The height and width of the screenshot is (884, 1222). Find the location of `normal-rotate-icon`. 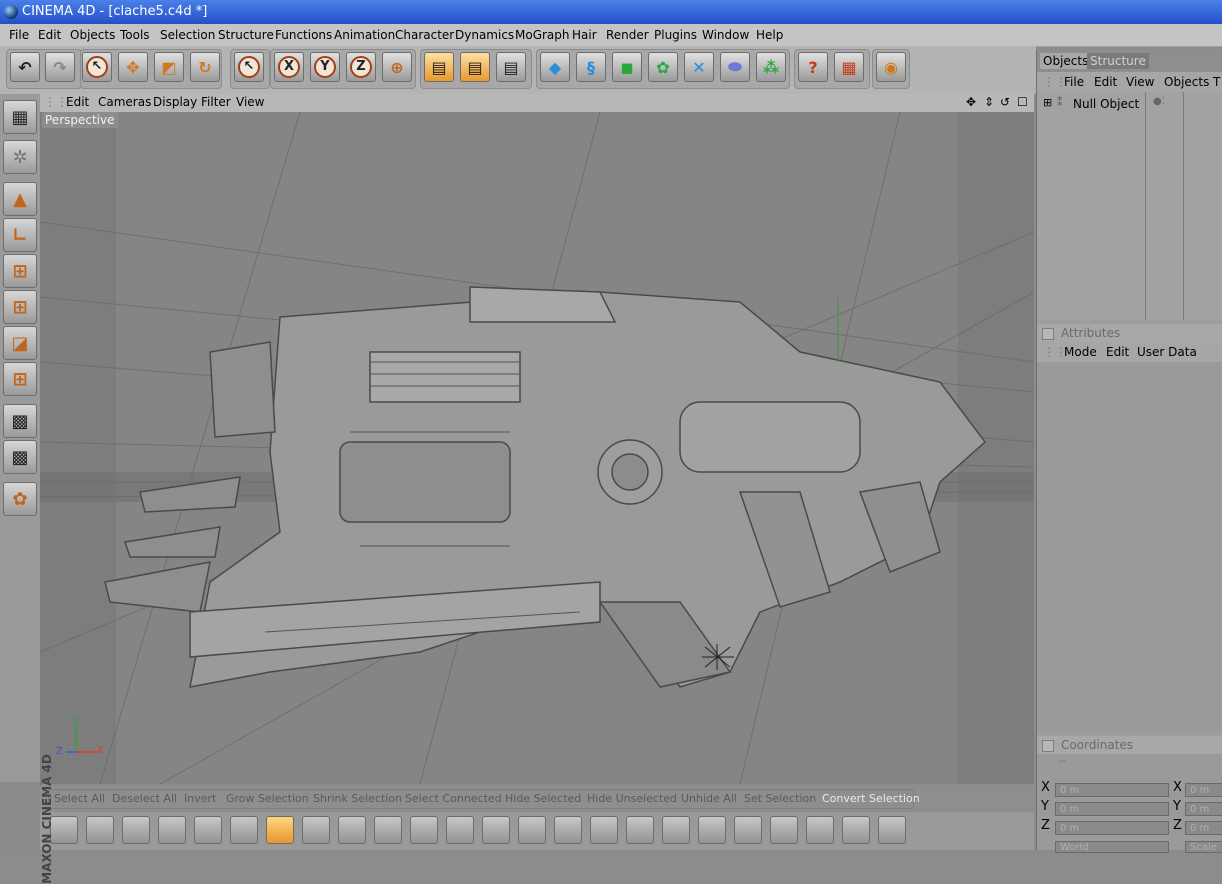

normal-rotate-icon is located at coordinates (604, 830).